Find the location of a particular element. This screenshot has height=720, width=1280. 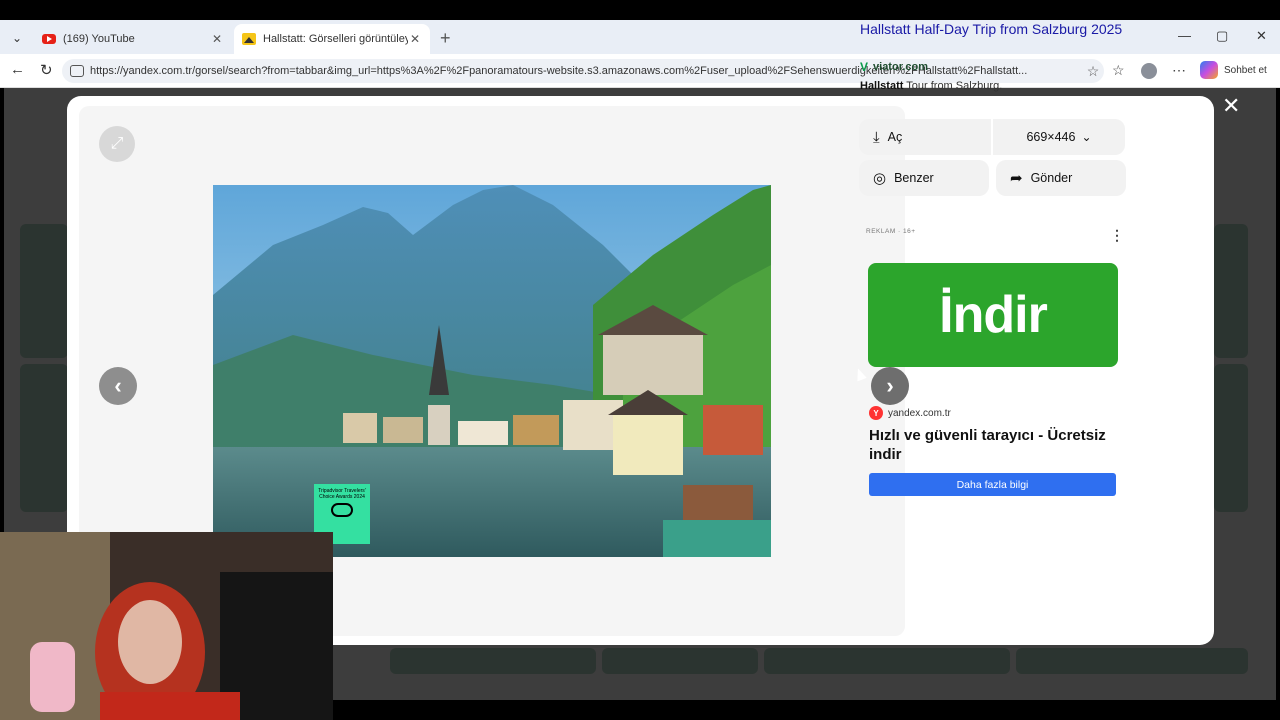

camera-search-icon: ◎ is located at coordinates (880, 178).